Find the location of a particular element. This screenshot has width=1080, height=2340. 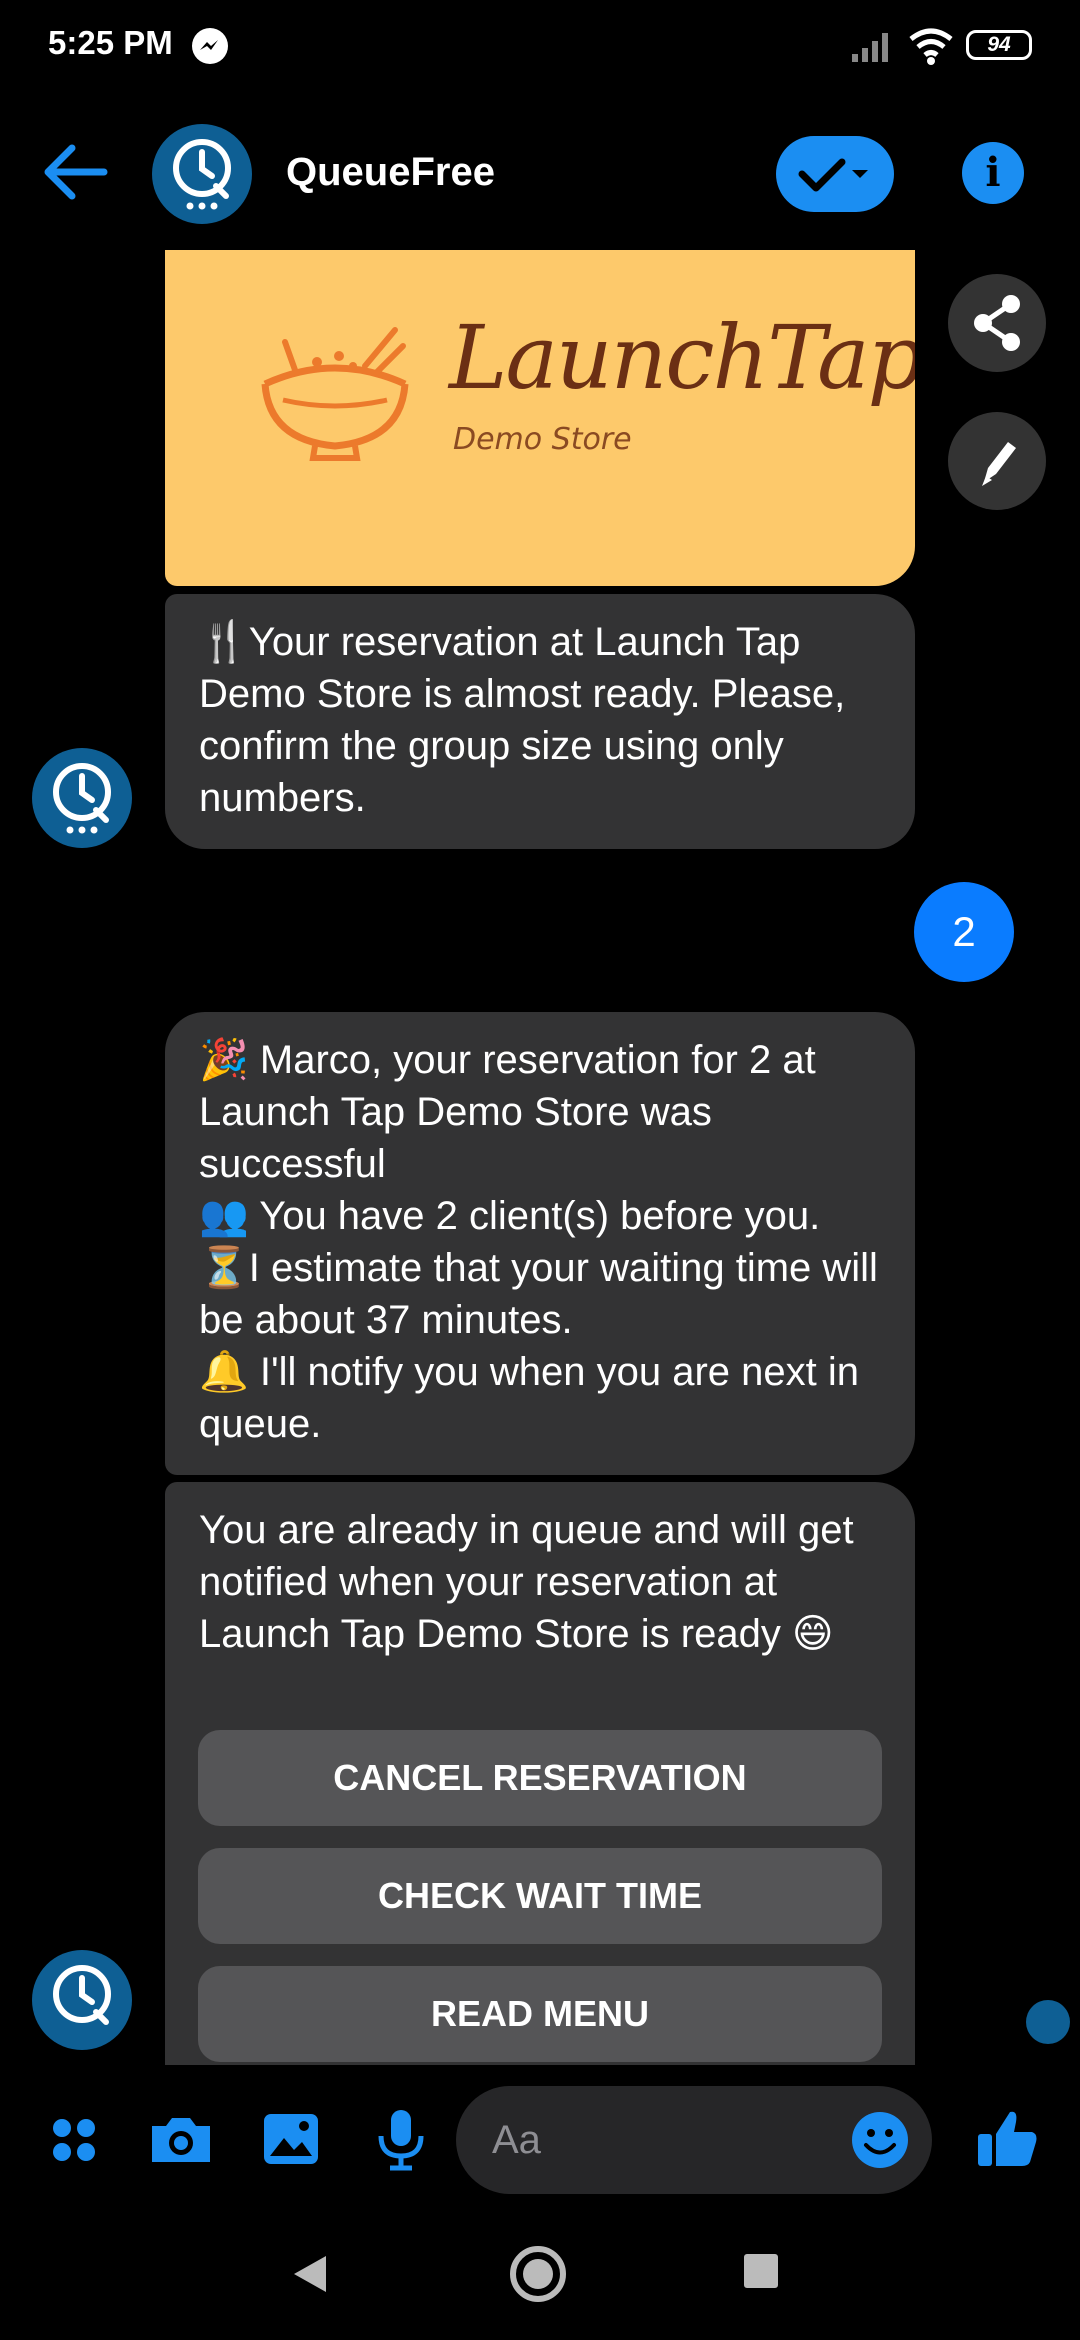

back-button is located at coordinates (76, 172).